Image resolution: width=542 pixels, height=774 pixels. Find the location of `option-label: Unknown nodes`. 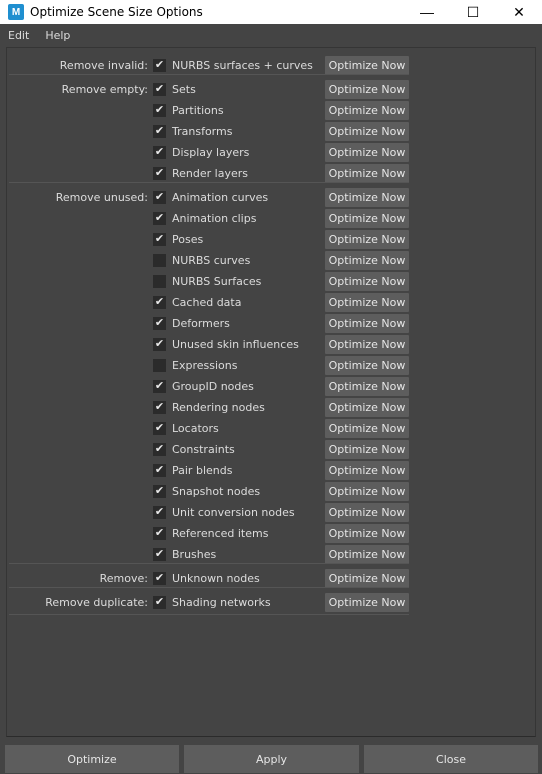

option-label: Unknown nodes is located at coordinates (248, 578).